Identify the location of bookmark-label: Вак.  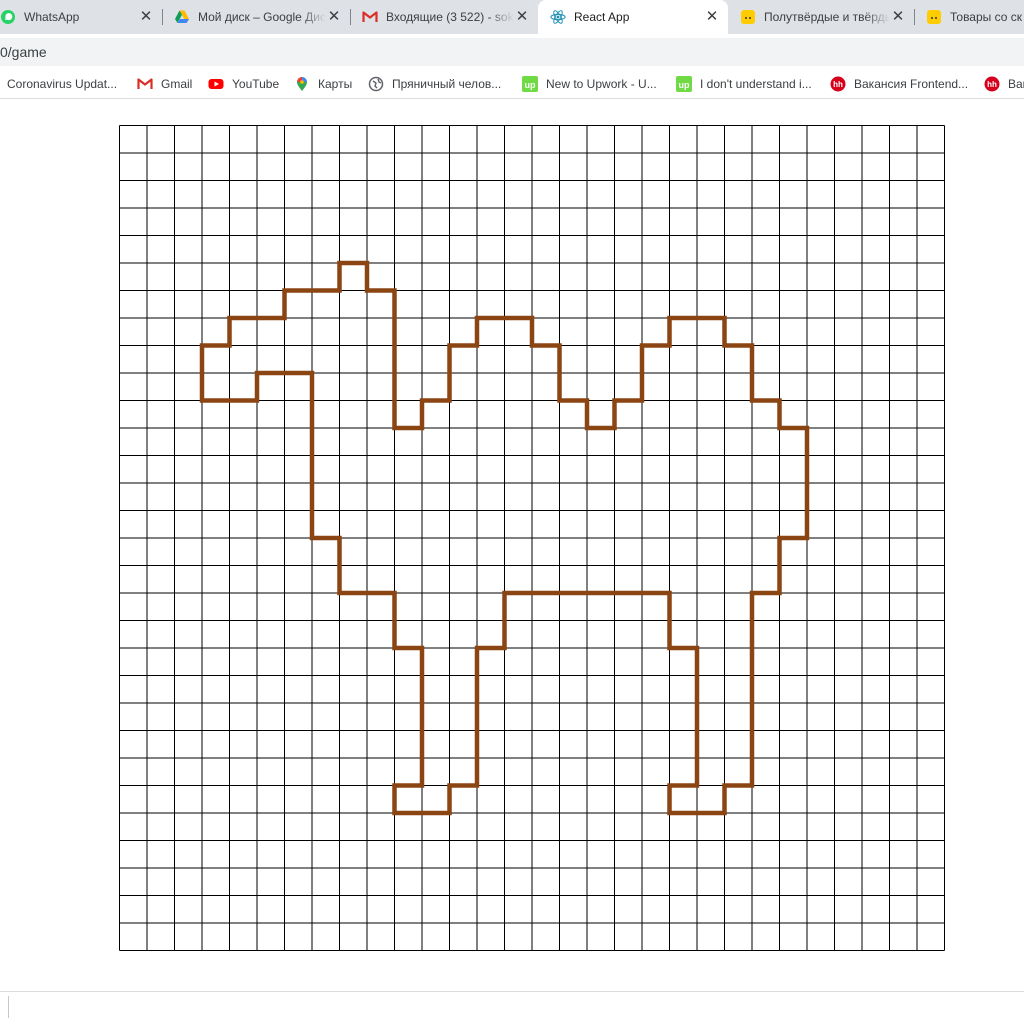
(1016, 84).